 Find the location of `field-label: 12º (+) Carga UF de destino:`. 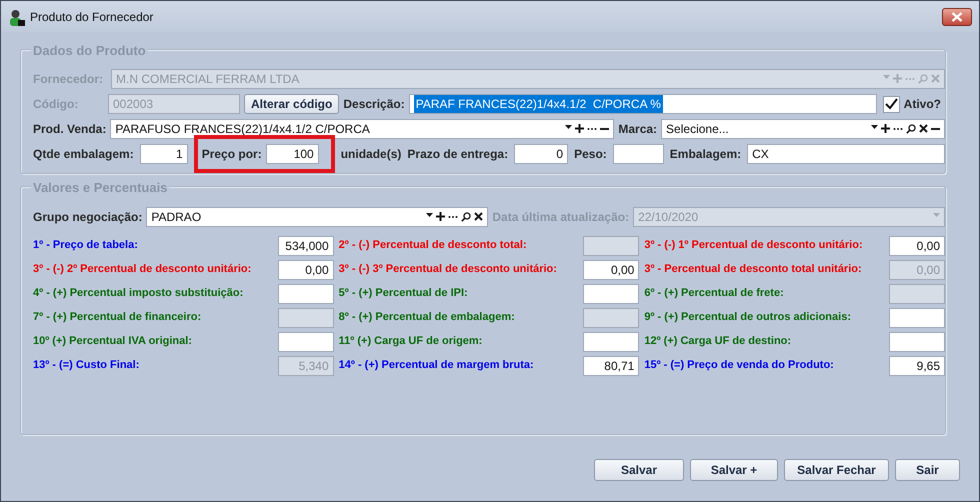

field-label: 12º (+) Carga UF de destino: is located at coordinates (718, 342).